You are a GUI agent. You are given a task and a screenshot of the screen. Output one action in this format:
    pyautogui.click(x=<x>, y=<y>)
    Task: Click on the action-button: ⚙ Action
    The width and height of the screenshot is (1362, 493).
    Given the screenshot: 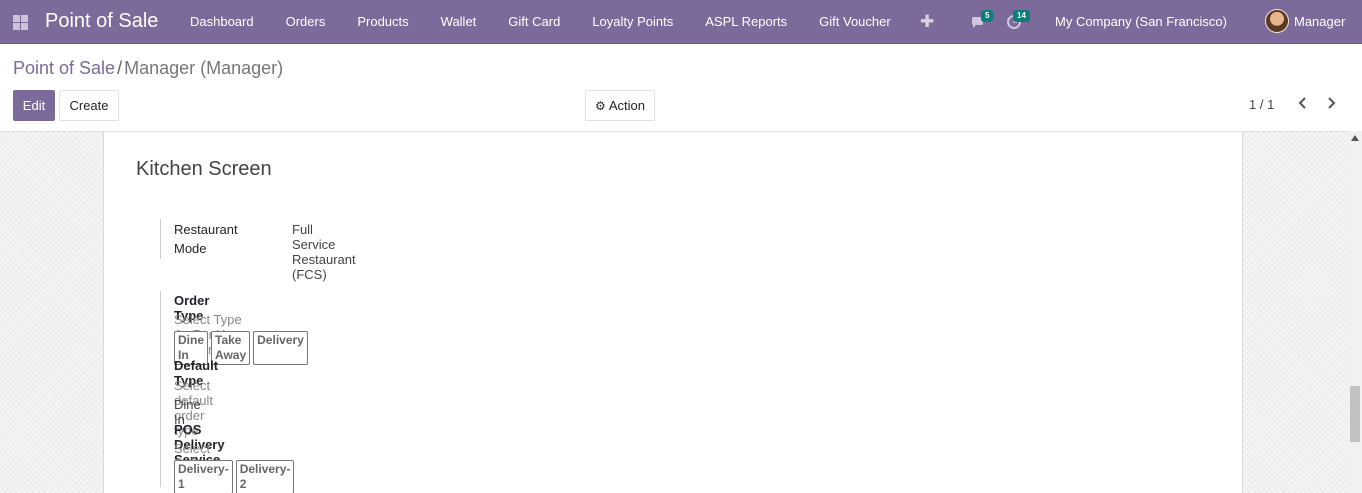 What is the action you would take?
    pyautogui.click(x=620, y=105)
    